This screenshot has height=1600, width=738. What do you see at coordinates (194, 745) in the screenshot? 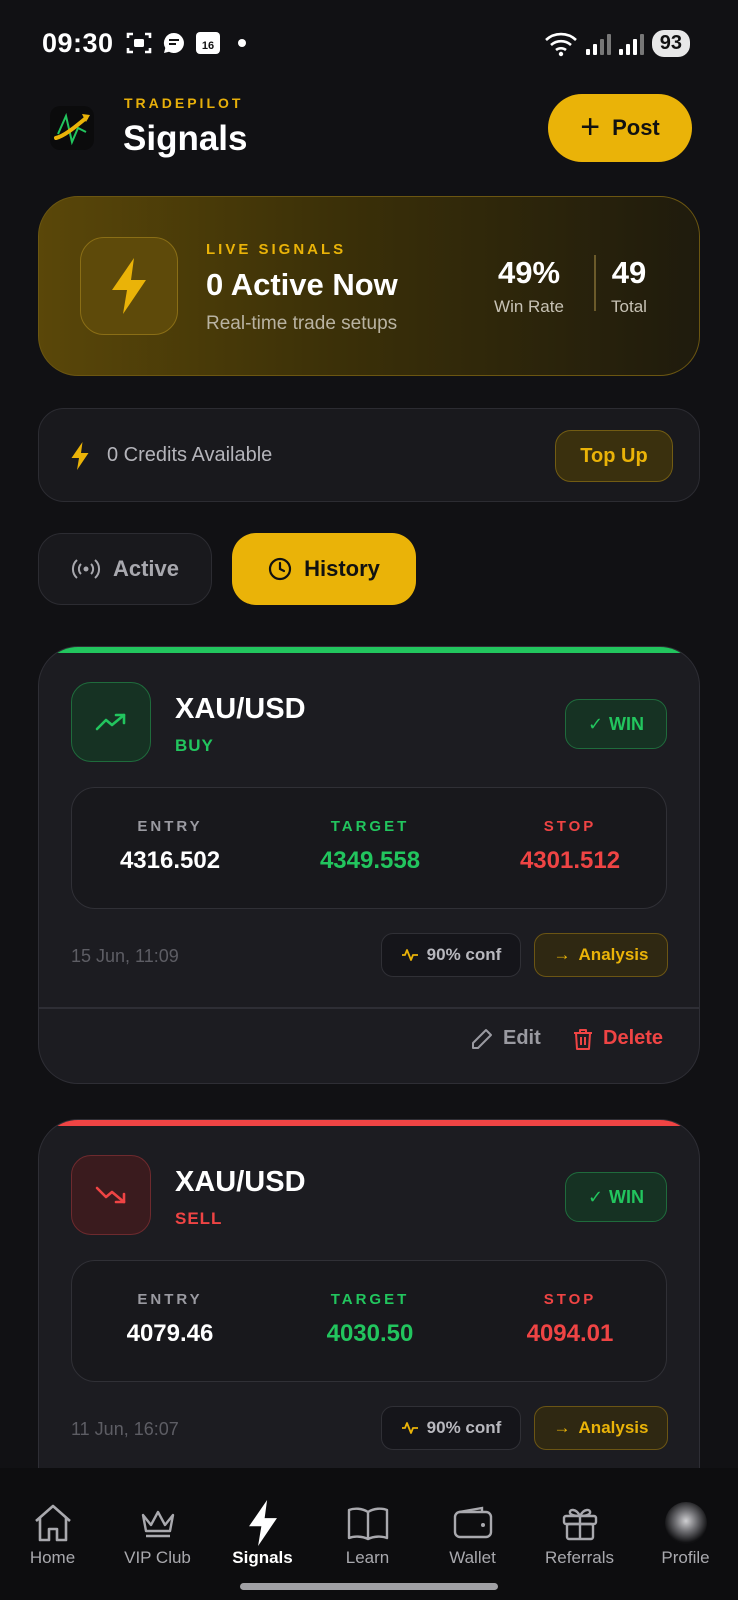
I see `signal-side: BUY` at bounding box center [194, 745].